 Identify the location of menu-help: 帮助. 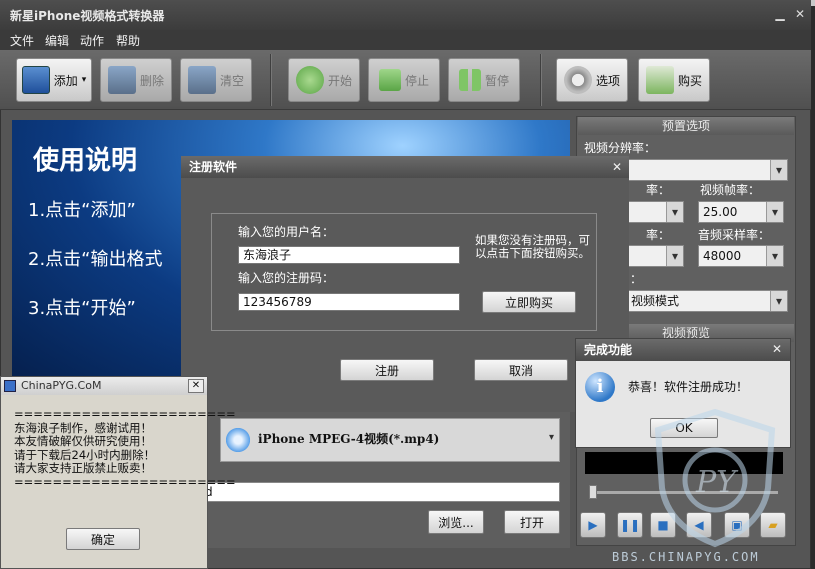
(128, 40).